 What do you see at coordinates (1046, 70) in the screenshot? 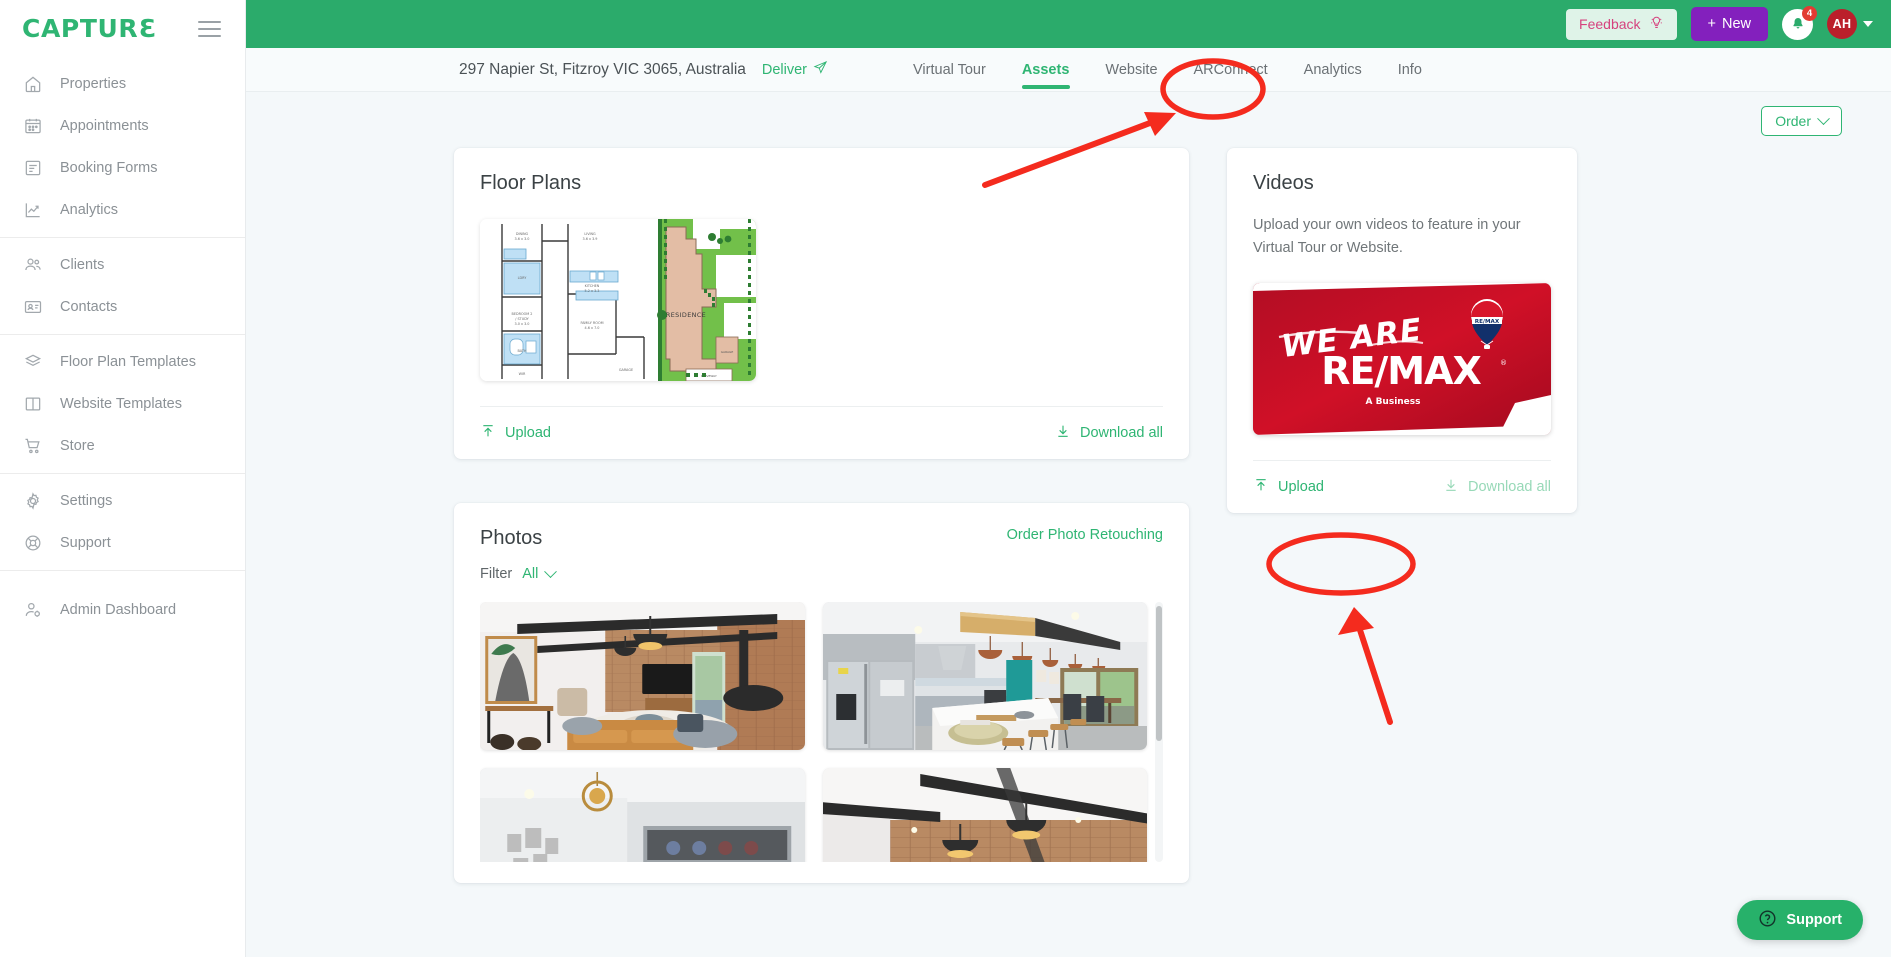
I see `tab-assets: Assets` at bounding box center [1046, 70].